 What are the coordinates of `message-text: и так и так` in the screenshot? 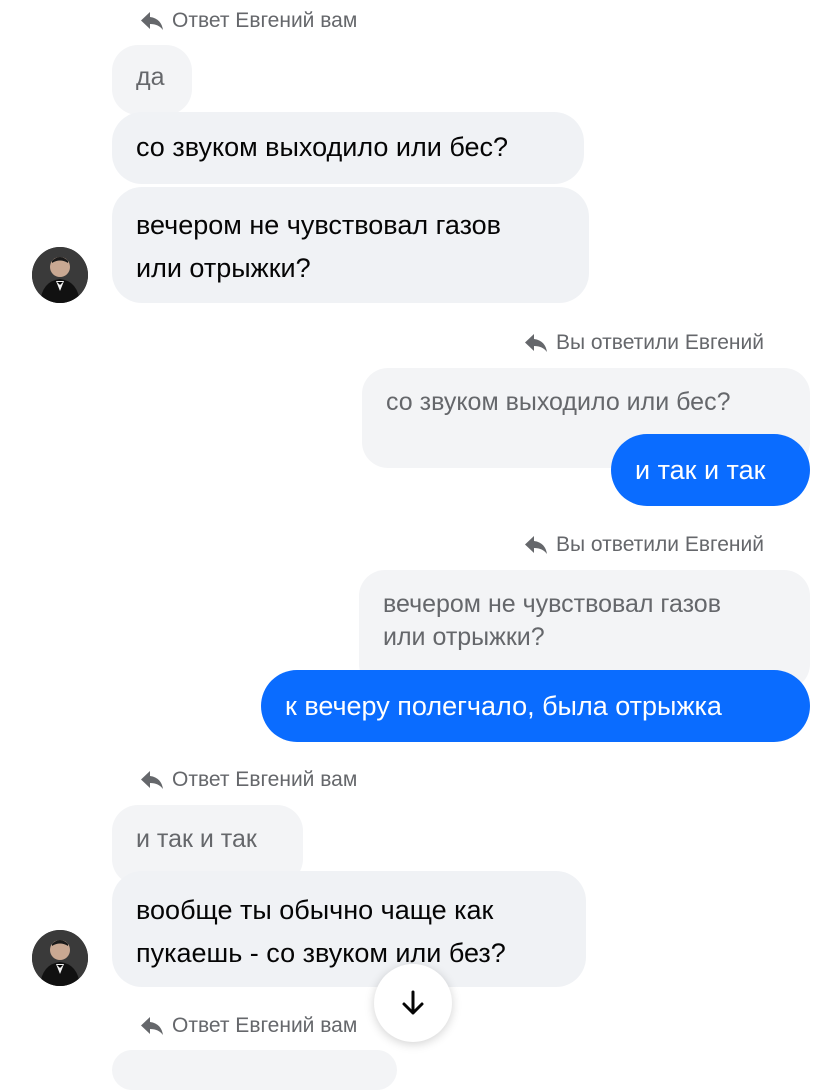 It's located at (700, 470).